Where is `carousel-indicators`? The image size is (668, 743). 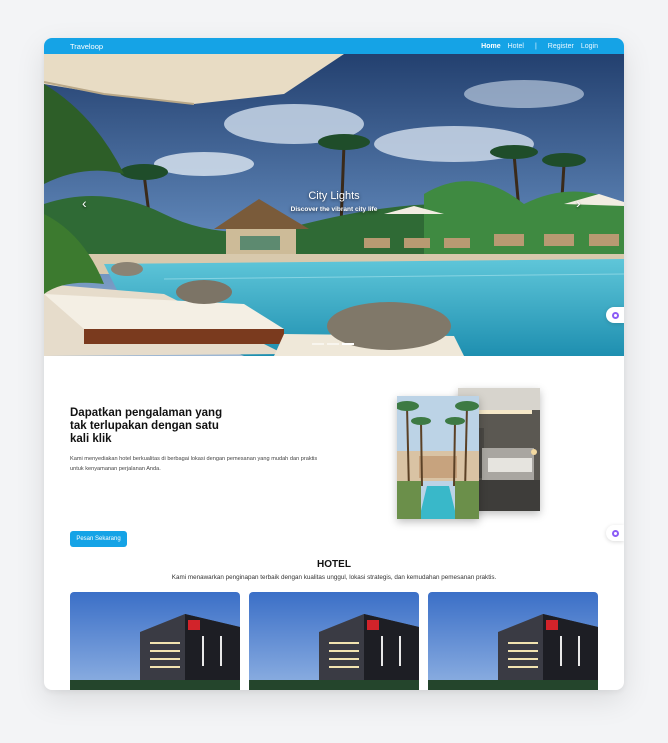
carousel-indicators is located at coordinates (333, 344).